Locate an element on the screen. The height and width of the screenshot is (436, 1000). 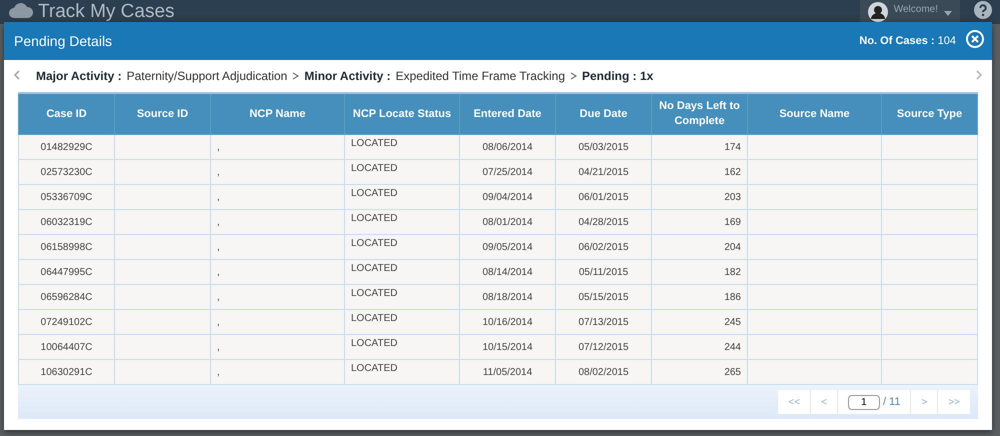
table-cell: 07/25/2014 is located at coordinates (508, 172).